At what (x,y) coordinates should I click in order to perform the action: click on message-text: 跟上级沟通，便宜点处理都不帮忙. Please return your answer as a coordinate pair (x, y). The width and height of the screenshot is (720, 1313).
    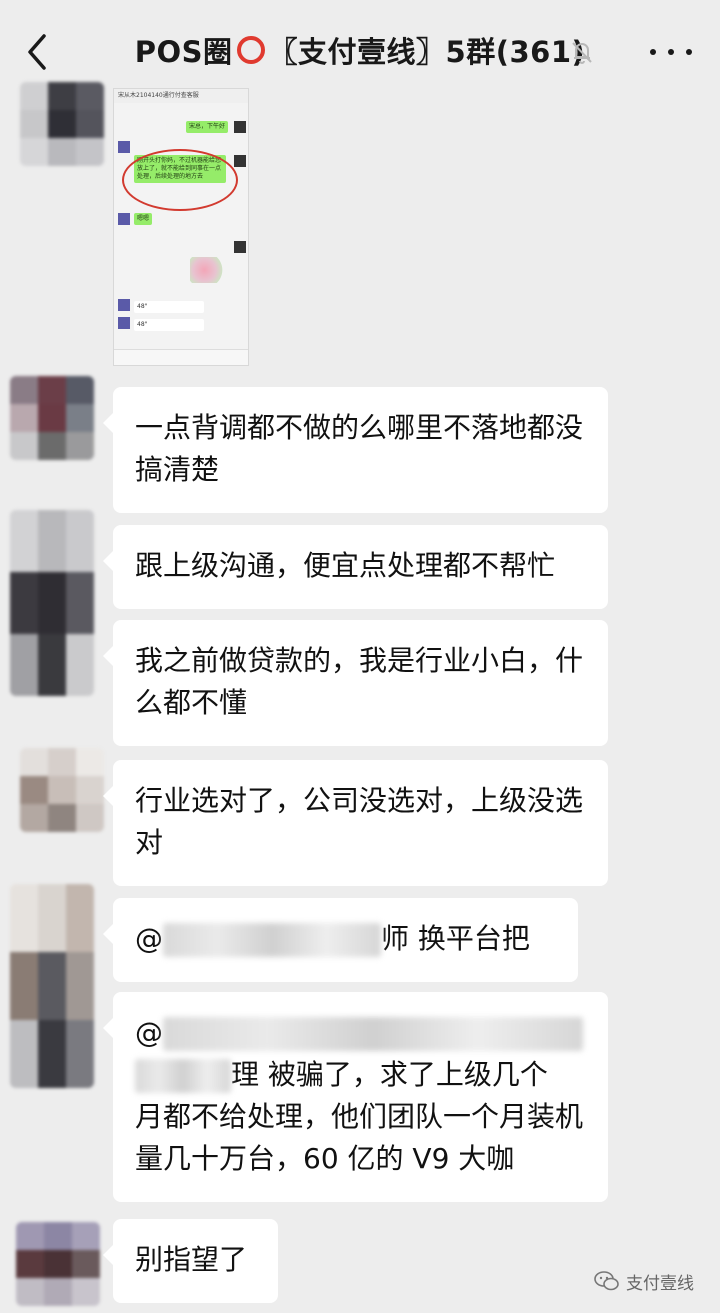
    Looking at the image, I should click on (345, 565).